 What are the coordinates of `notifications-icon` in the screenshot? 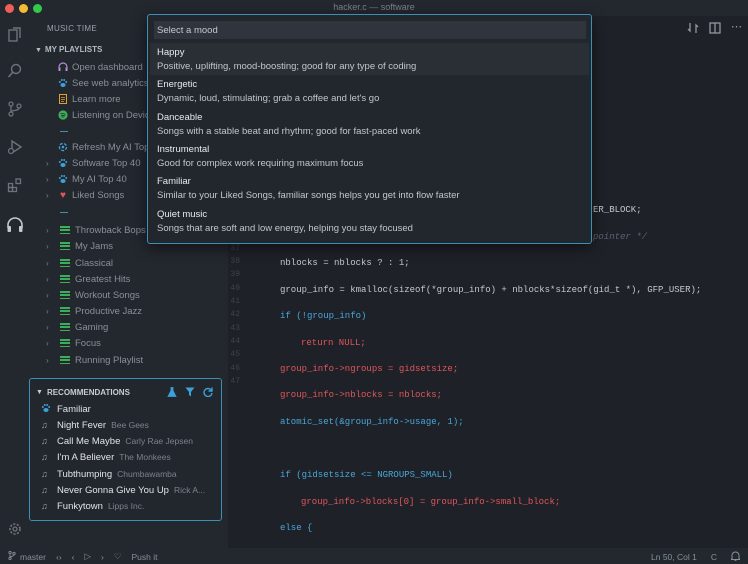 It's located at (735, 557).